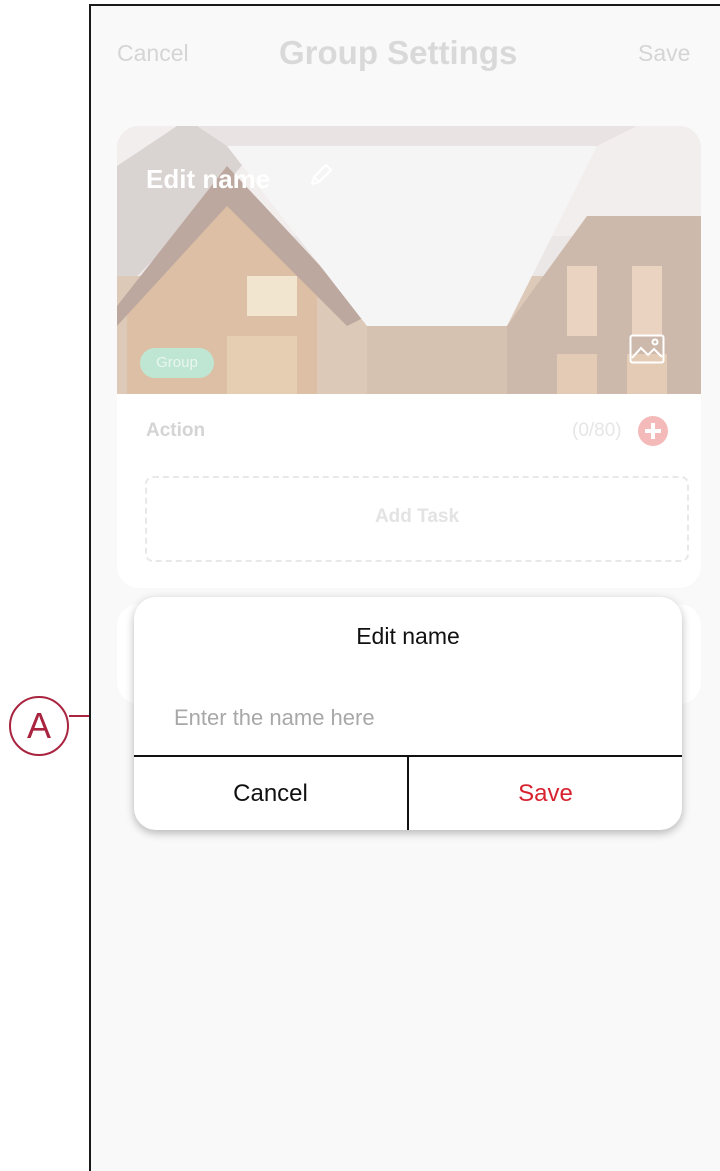 This screenshot has width=720, height=1171. Describe the element at coordinates (398, 52) in the screenshot. I see `page-title: Group Settings` at that location.